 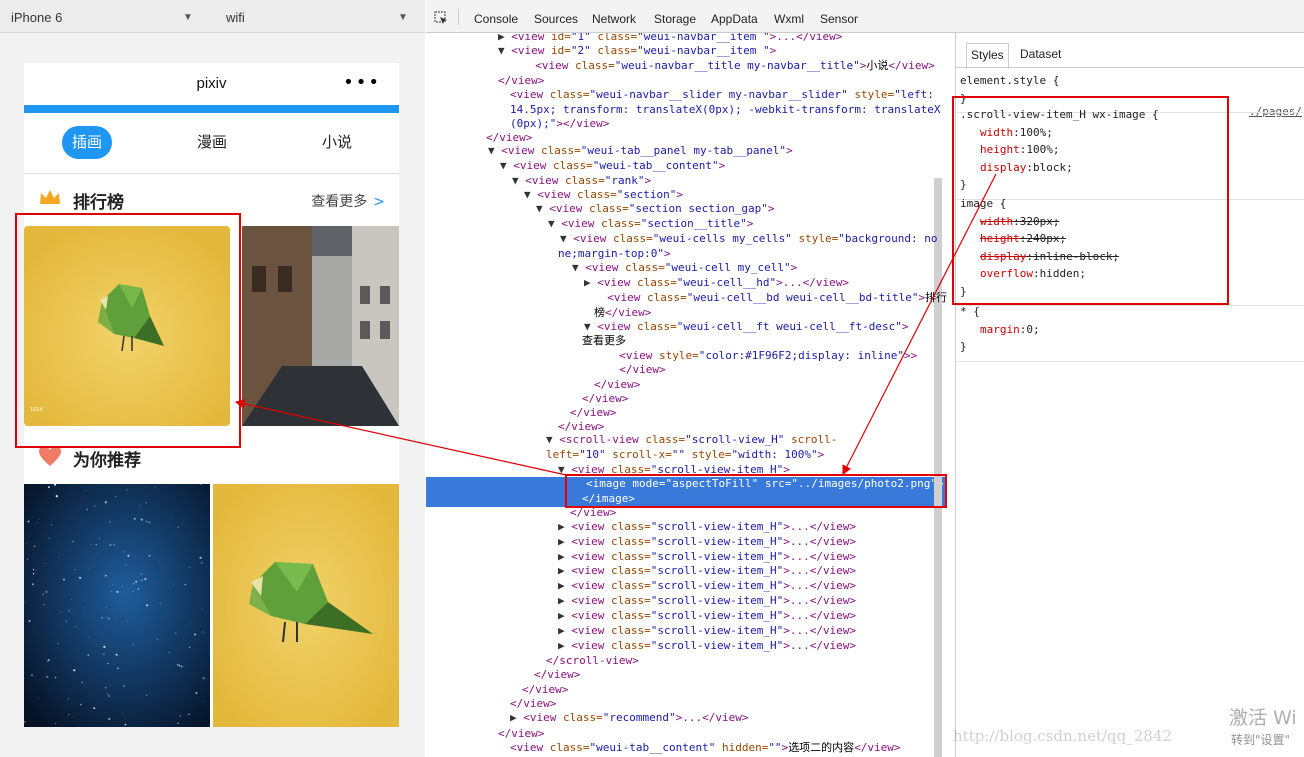 I want to click on space-photo, so click(x=117, y=605).